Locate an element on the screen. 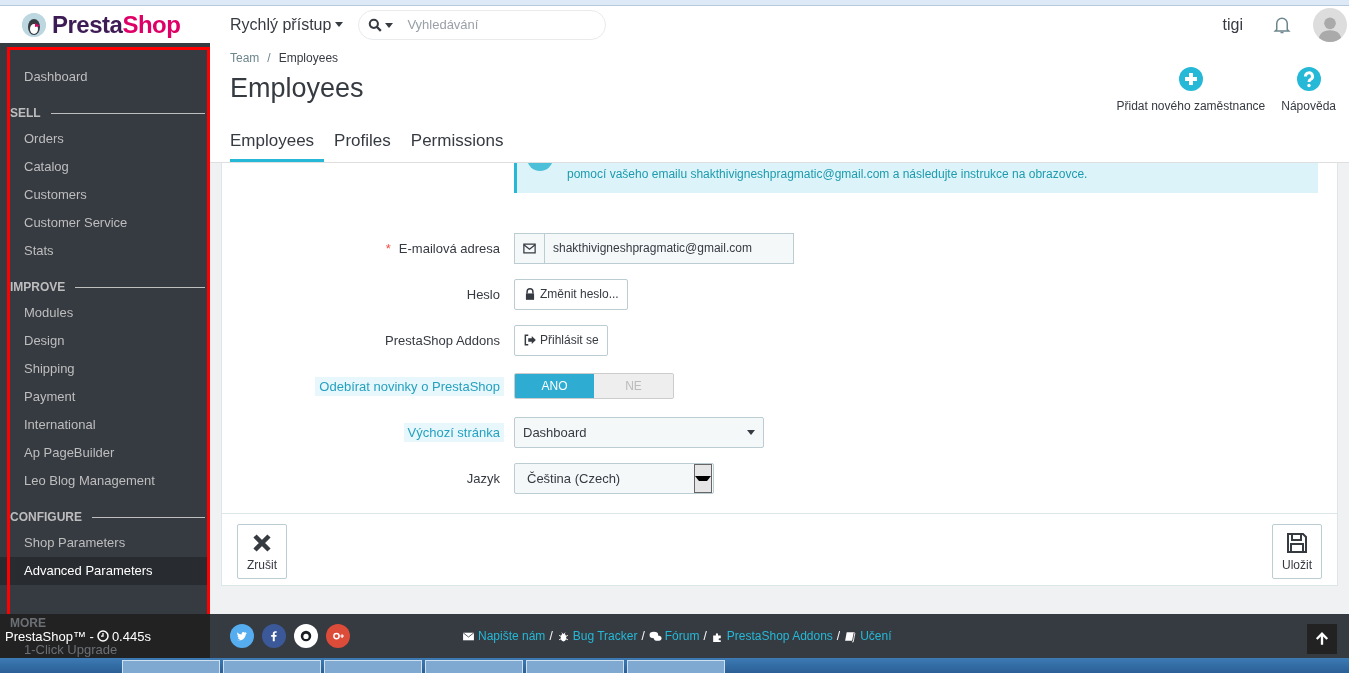 Image resolution: width=1349 pixels, height=673 pixels. footer-link: Bug Tracker is located at coordinates (597, 636).